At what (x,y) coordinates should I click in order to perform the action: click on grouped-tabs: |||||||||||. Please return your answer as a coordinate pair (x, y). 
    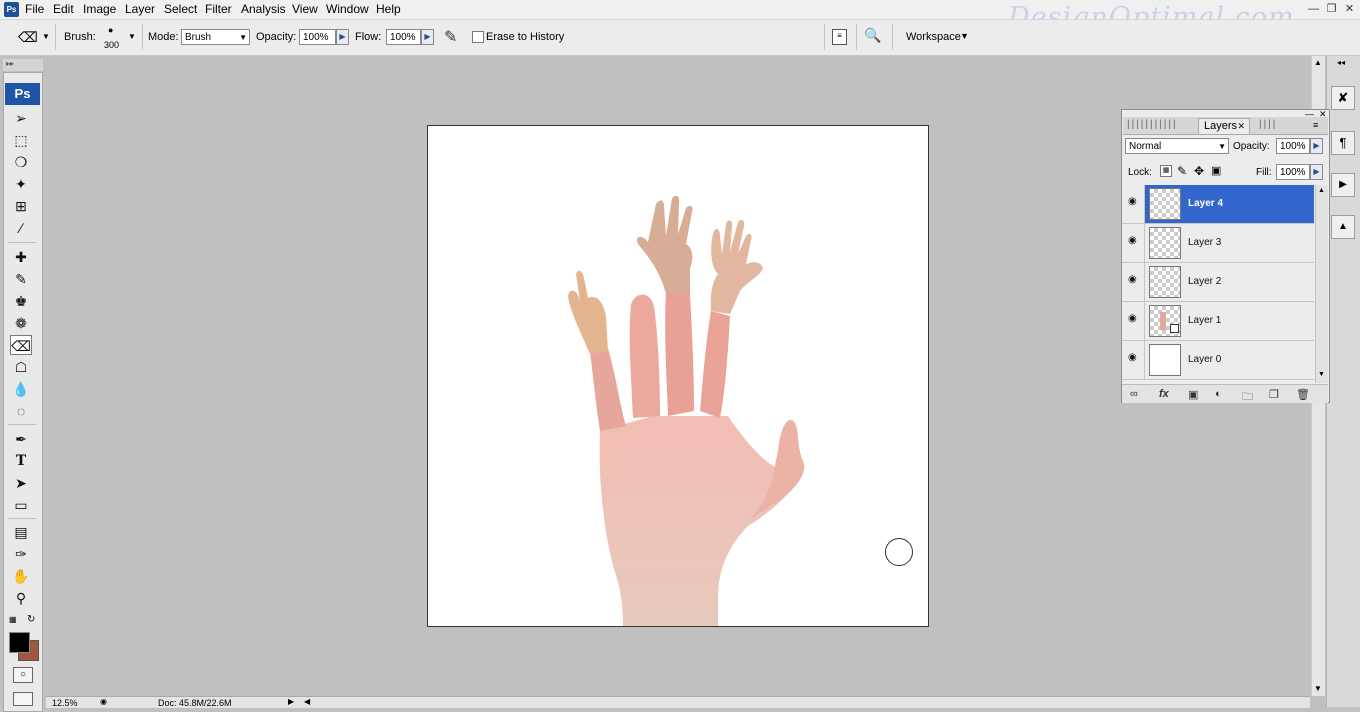
    Looking at the image, I should click on (1152, 124).